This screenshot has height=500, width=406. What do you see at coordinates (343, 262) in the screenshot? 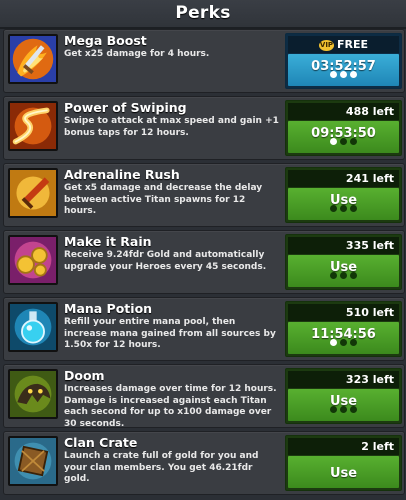
I see `perk-button-make-it-rain: 335 left Use` at bounding box center [343, 262].